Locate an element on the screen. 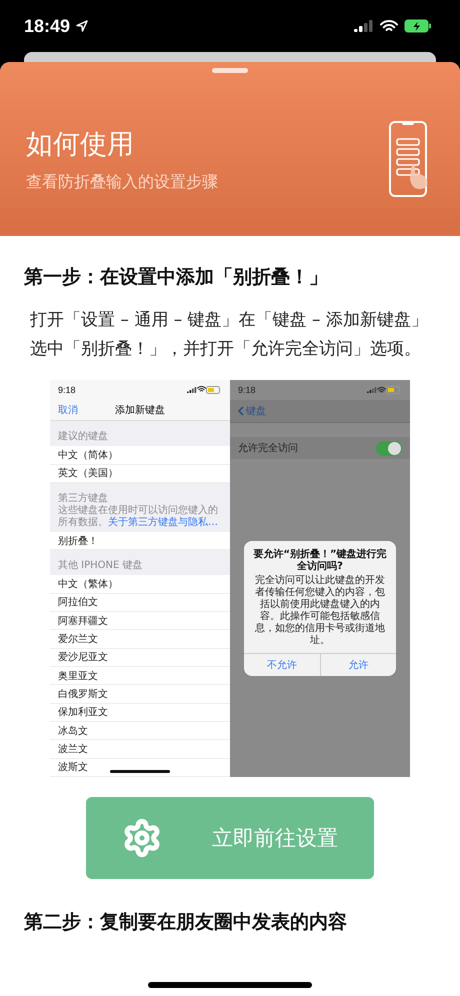  back-chevron-icon is located at coordinates (241, 411).